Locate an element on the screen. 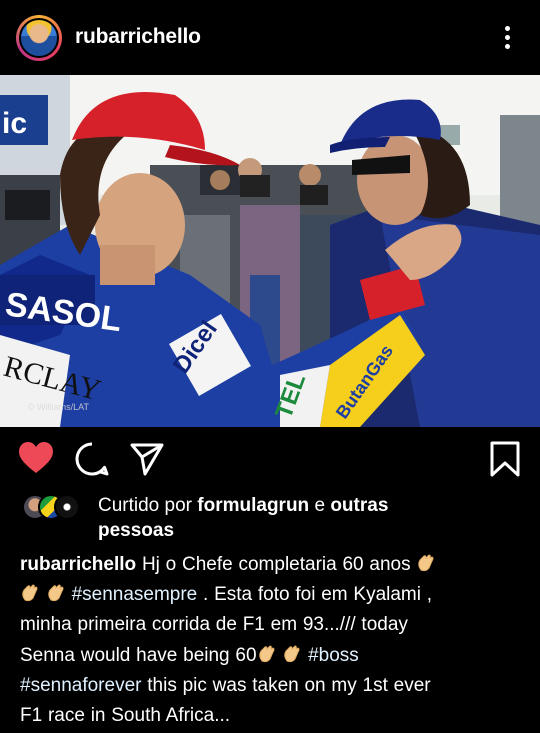 The height and width of the screenshot is (733, 540). more-vertical-icon is located at coordinates (507, 38).